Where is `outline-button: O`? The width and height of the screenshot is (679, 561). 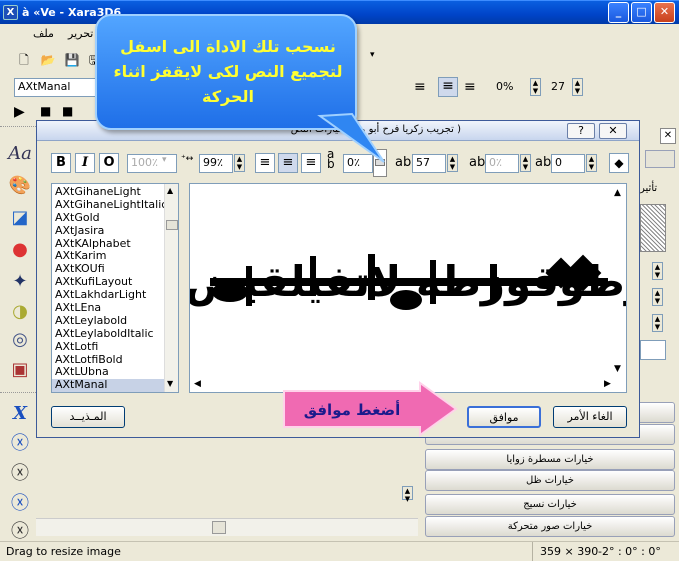
outline-button: O is located at coordinates (109, 163).